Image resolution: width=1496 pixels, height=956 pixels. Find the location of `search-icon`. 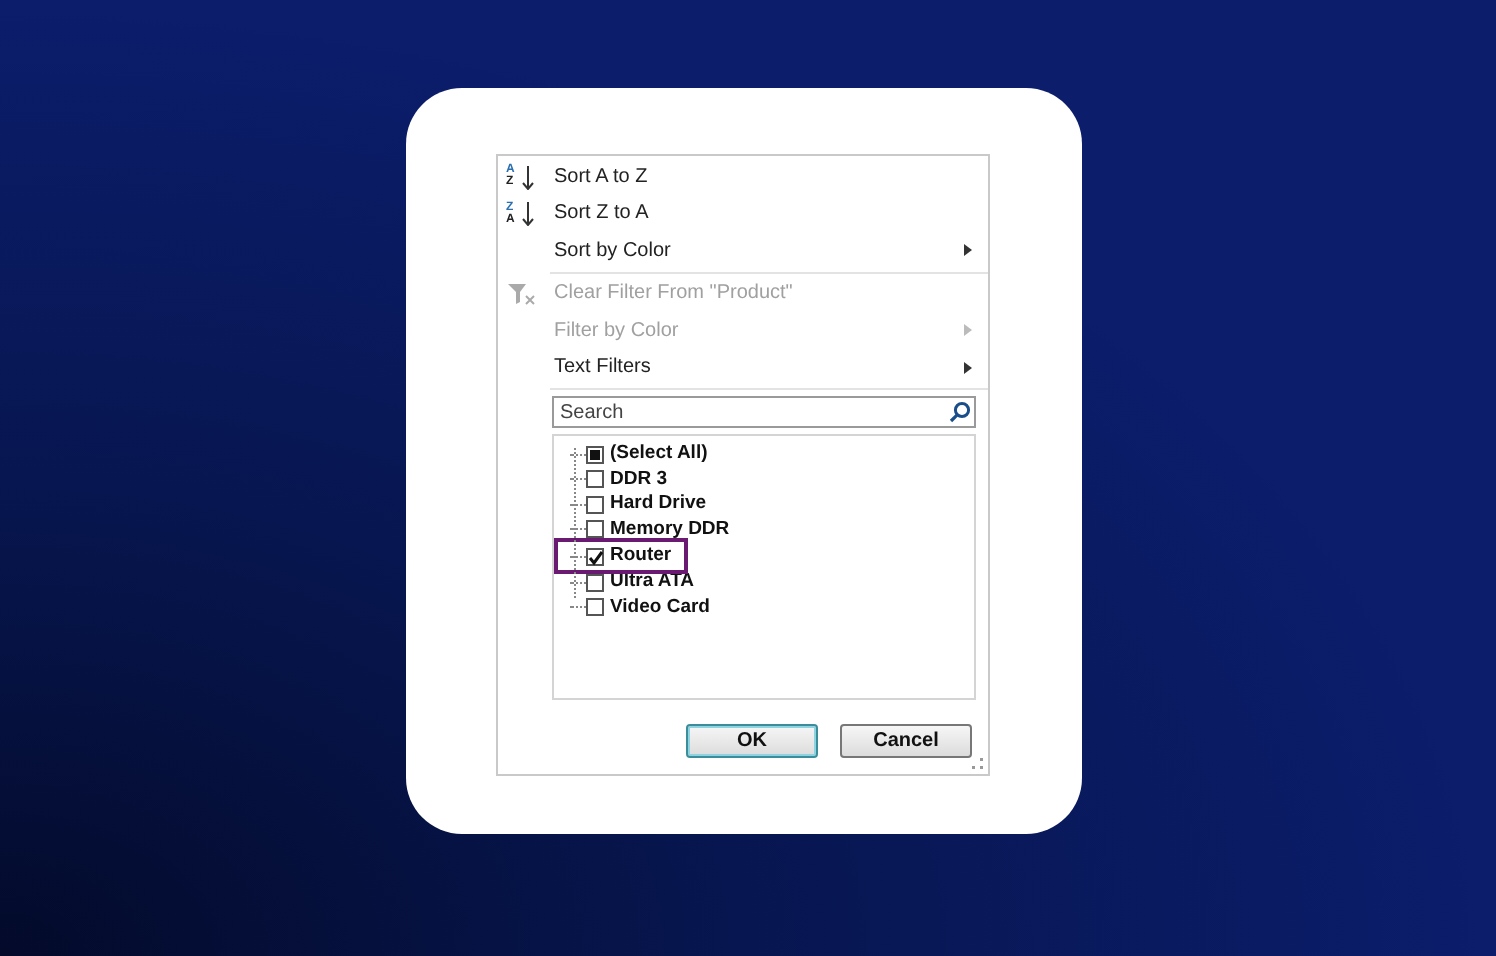

search-icon is located at coordinates (960, 412).